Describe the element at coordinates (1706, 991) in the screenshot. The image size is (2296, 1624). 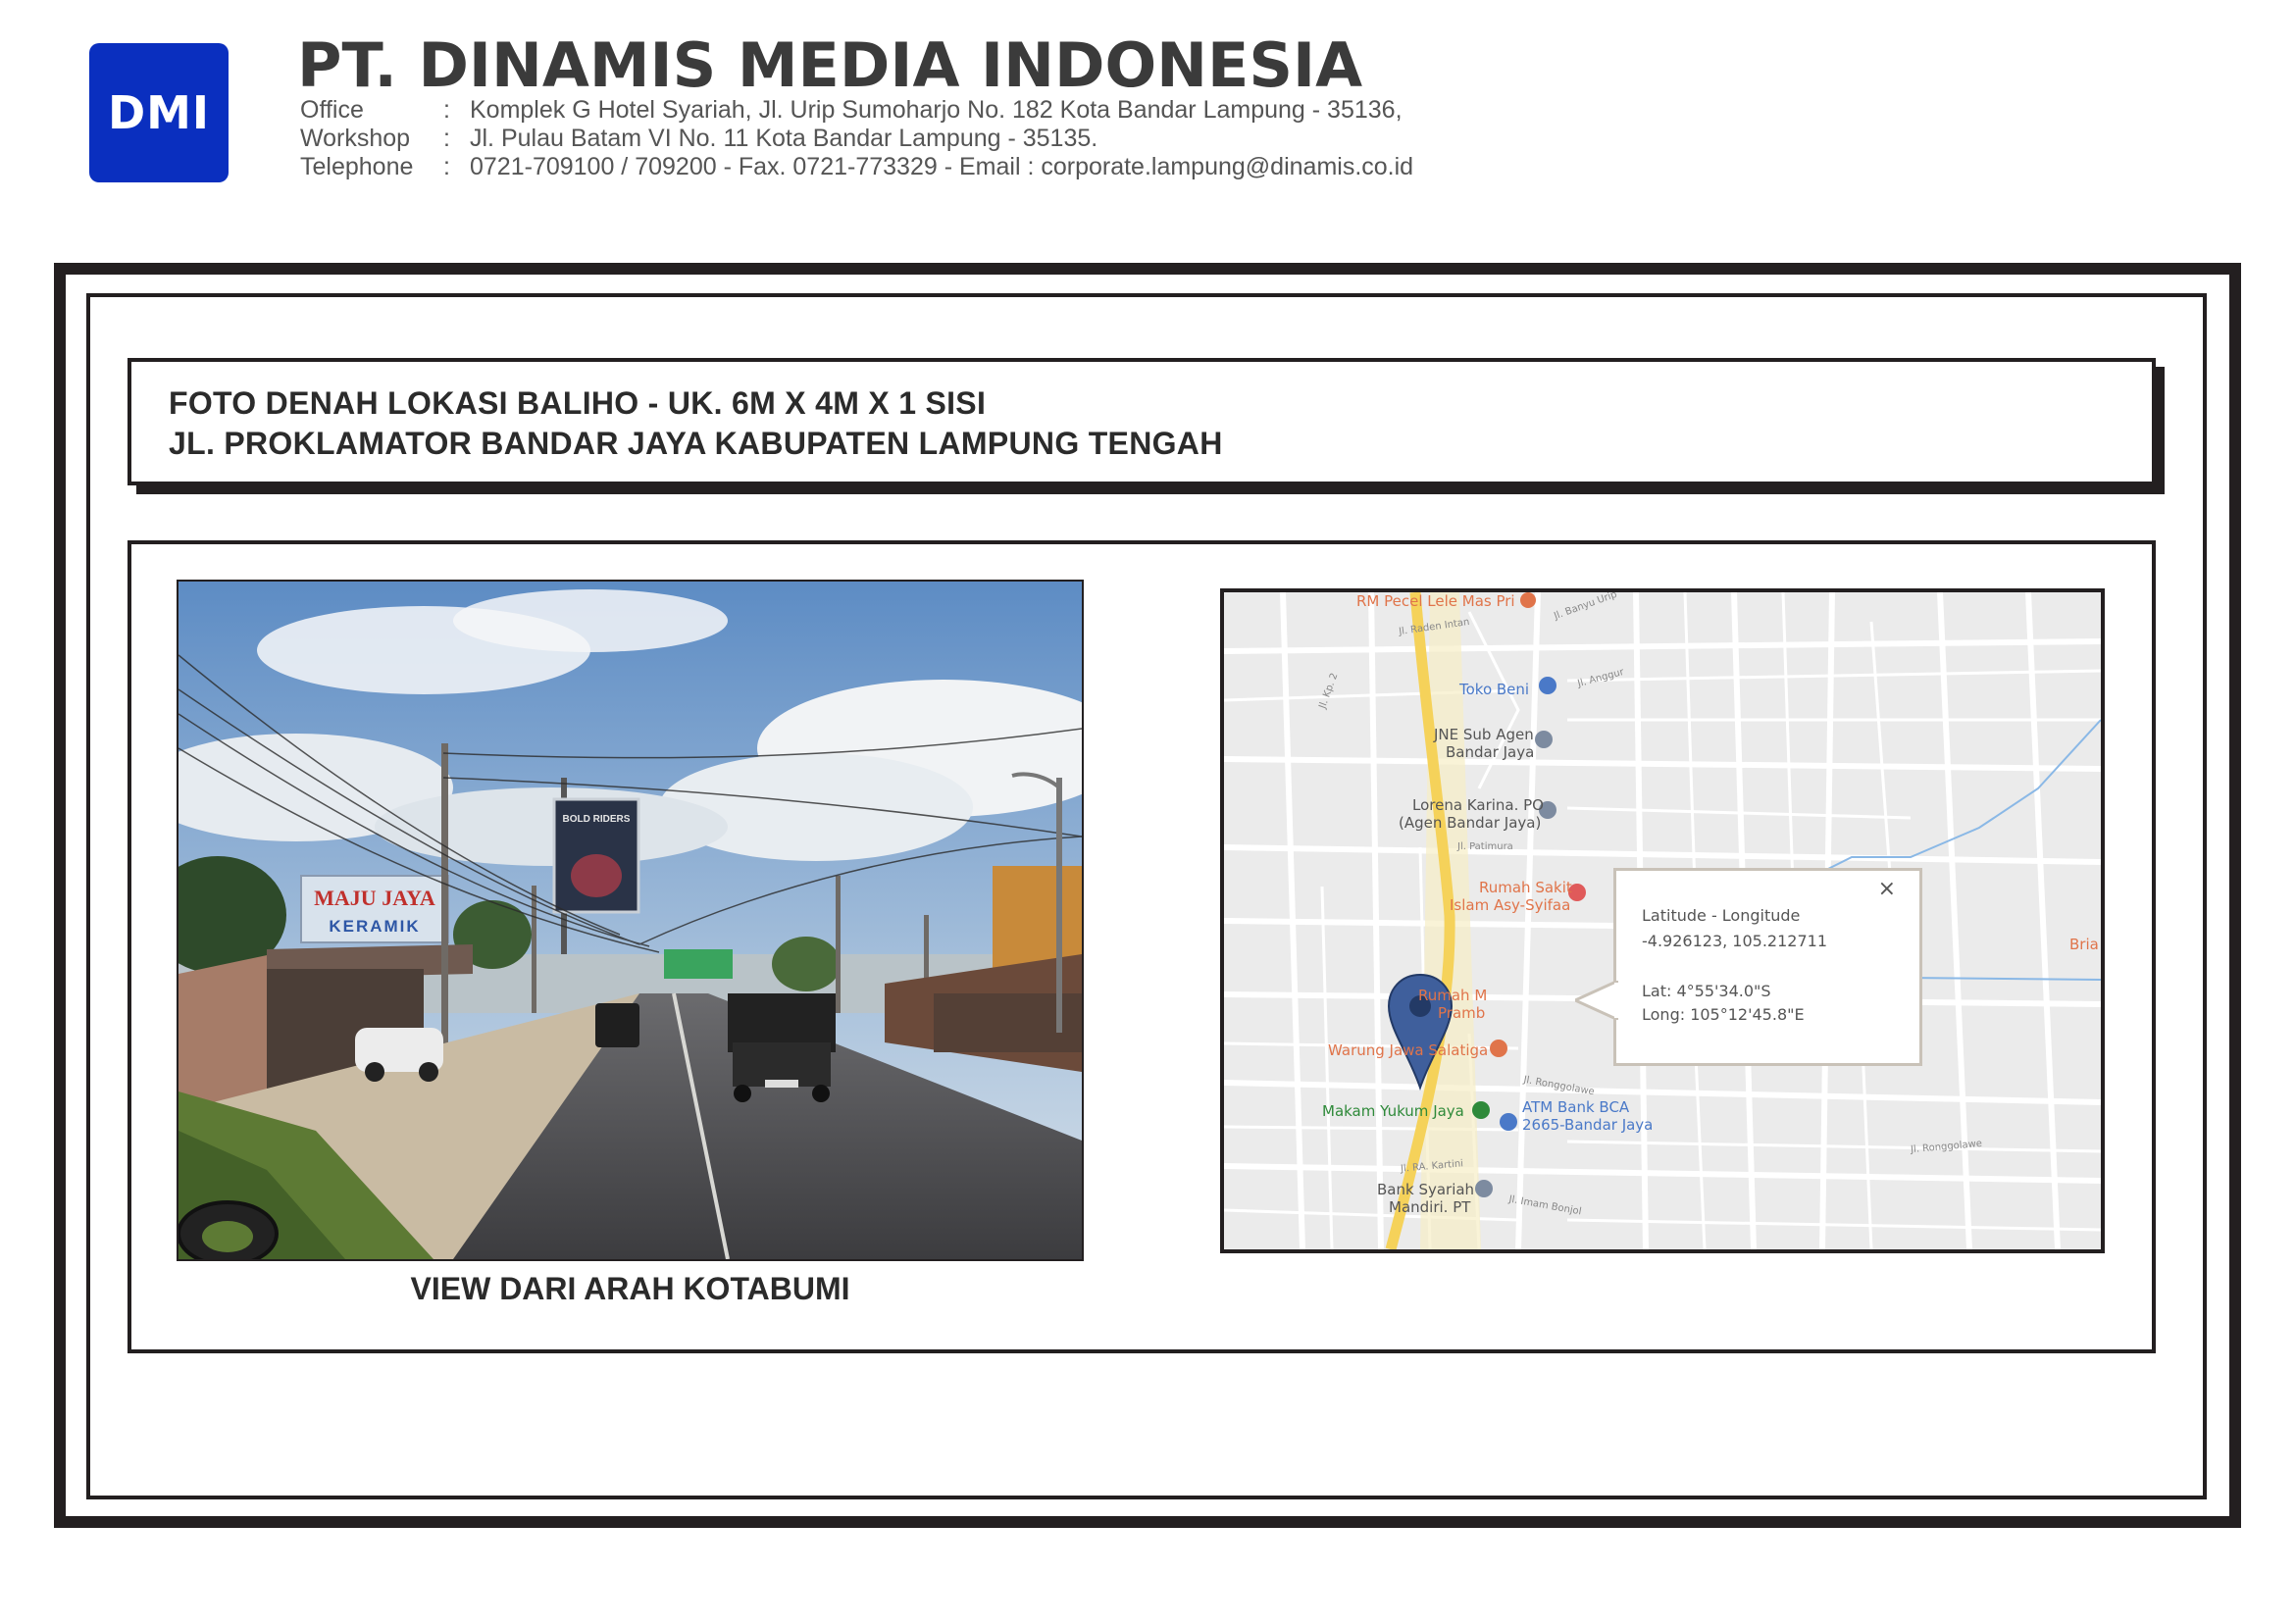
I see `popup-latitude: Lat: 4°55'34.0"S` at that location.